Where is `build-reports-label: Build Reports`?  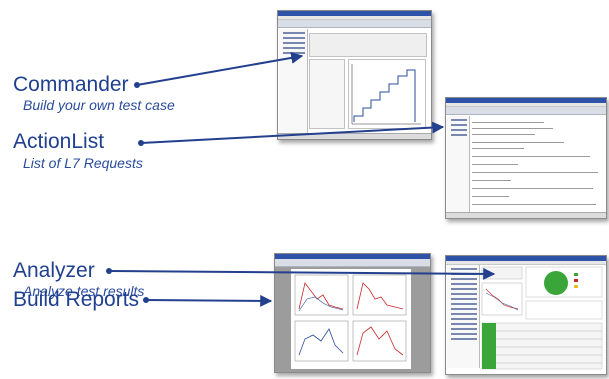
build-reports-label: Build Reports is located at coordinates (76, 299).